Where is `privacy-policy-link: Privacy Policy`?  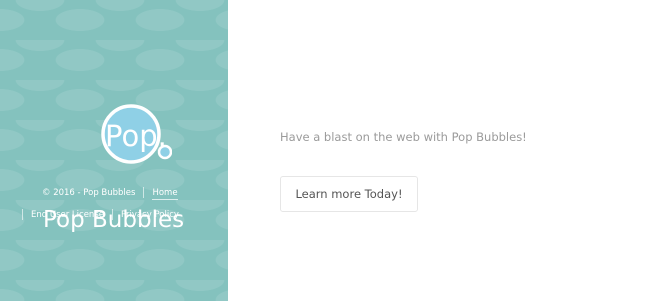
privacy-policy-link: Privacy Policy is located at coordinates (150, 215).